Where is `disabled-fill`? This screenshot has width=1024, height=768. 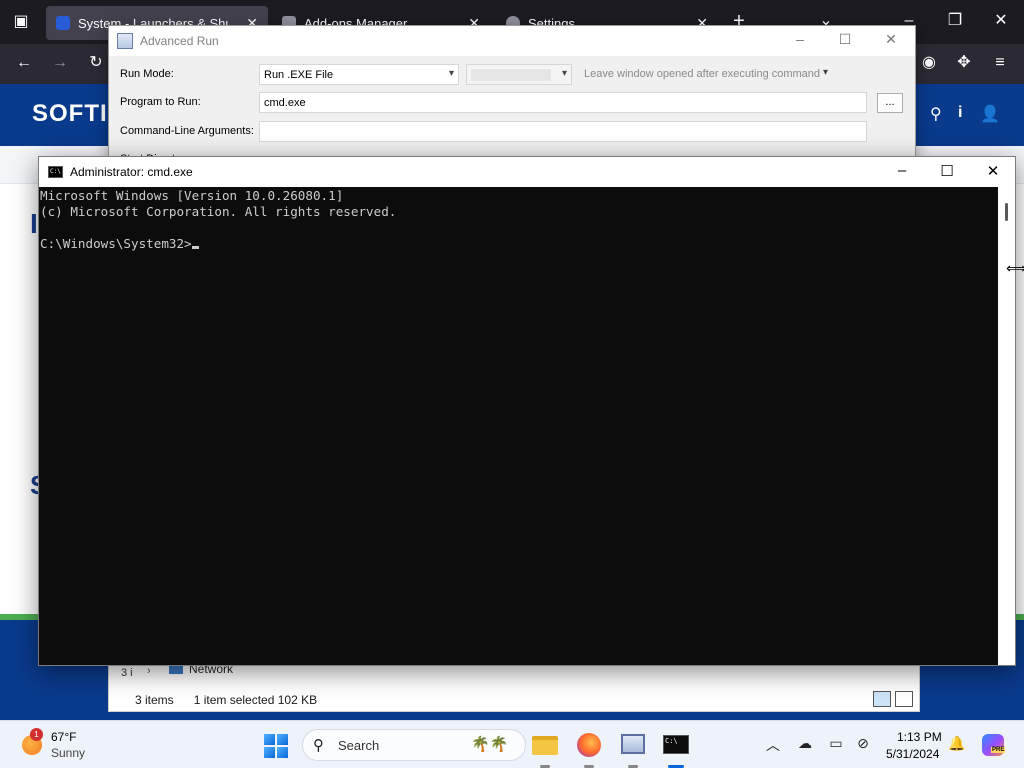
disabled-fill is located at coordinates (511, 75).